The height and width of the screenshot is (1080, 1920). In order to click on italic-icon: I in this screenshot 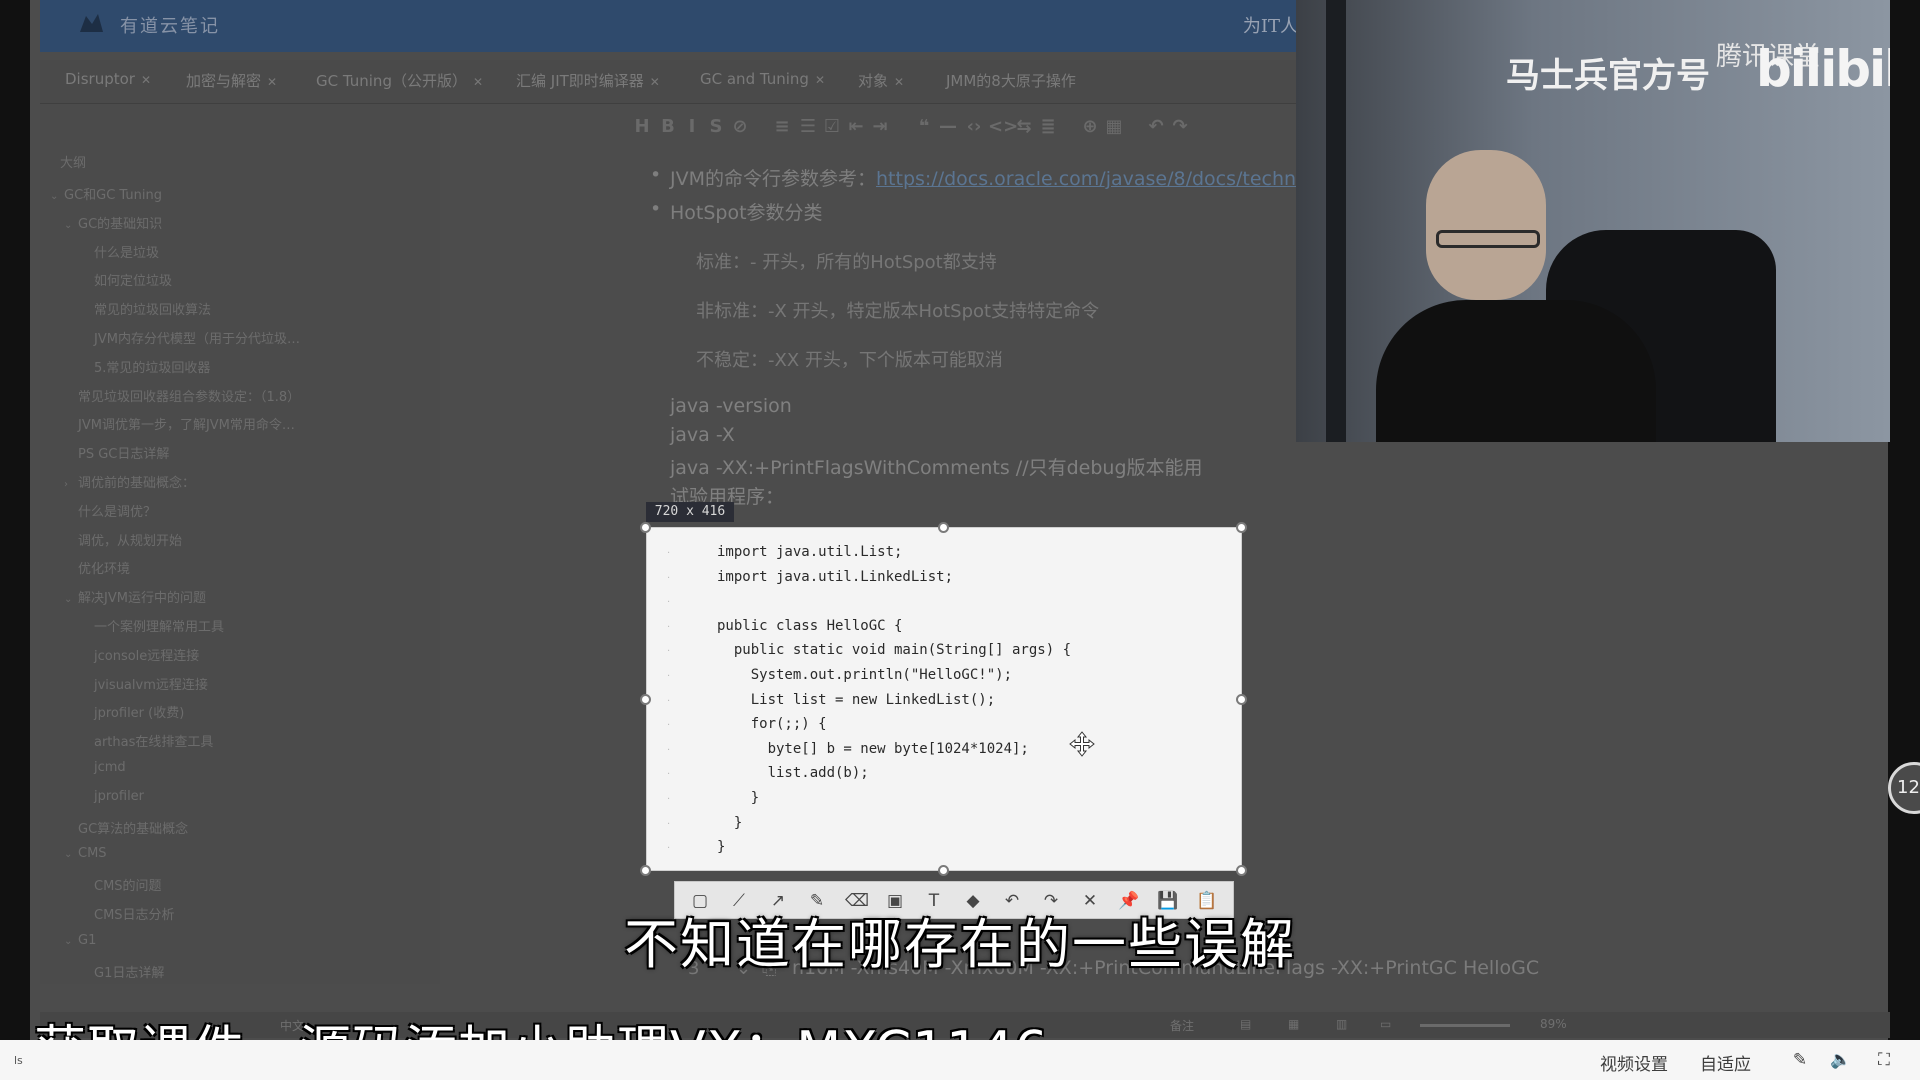, I will do `click(692, 127)`.